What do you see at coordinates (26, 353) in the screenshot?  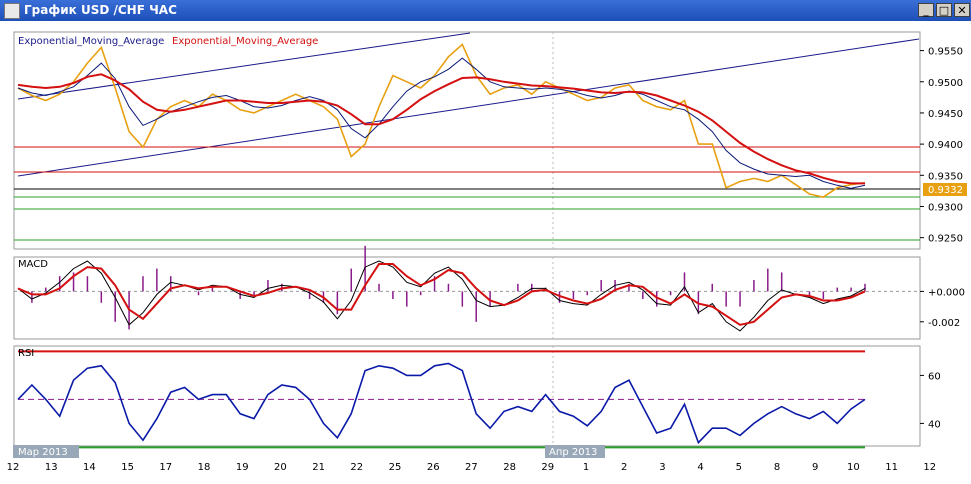 I see `rsi-legend: RSI` at bounding box center [26, 353].